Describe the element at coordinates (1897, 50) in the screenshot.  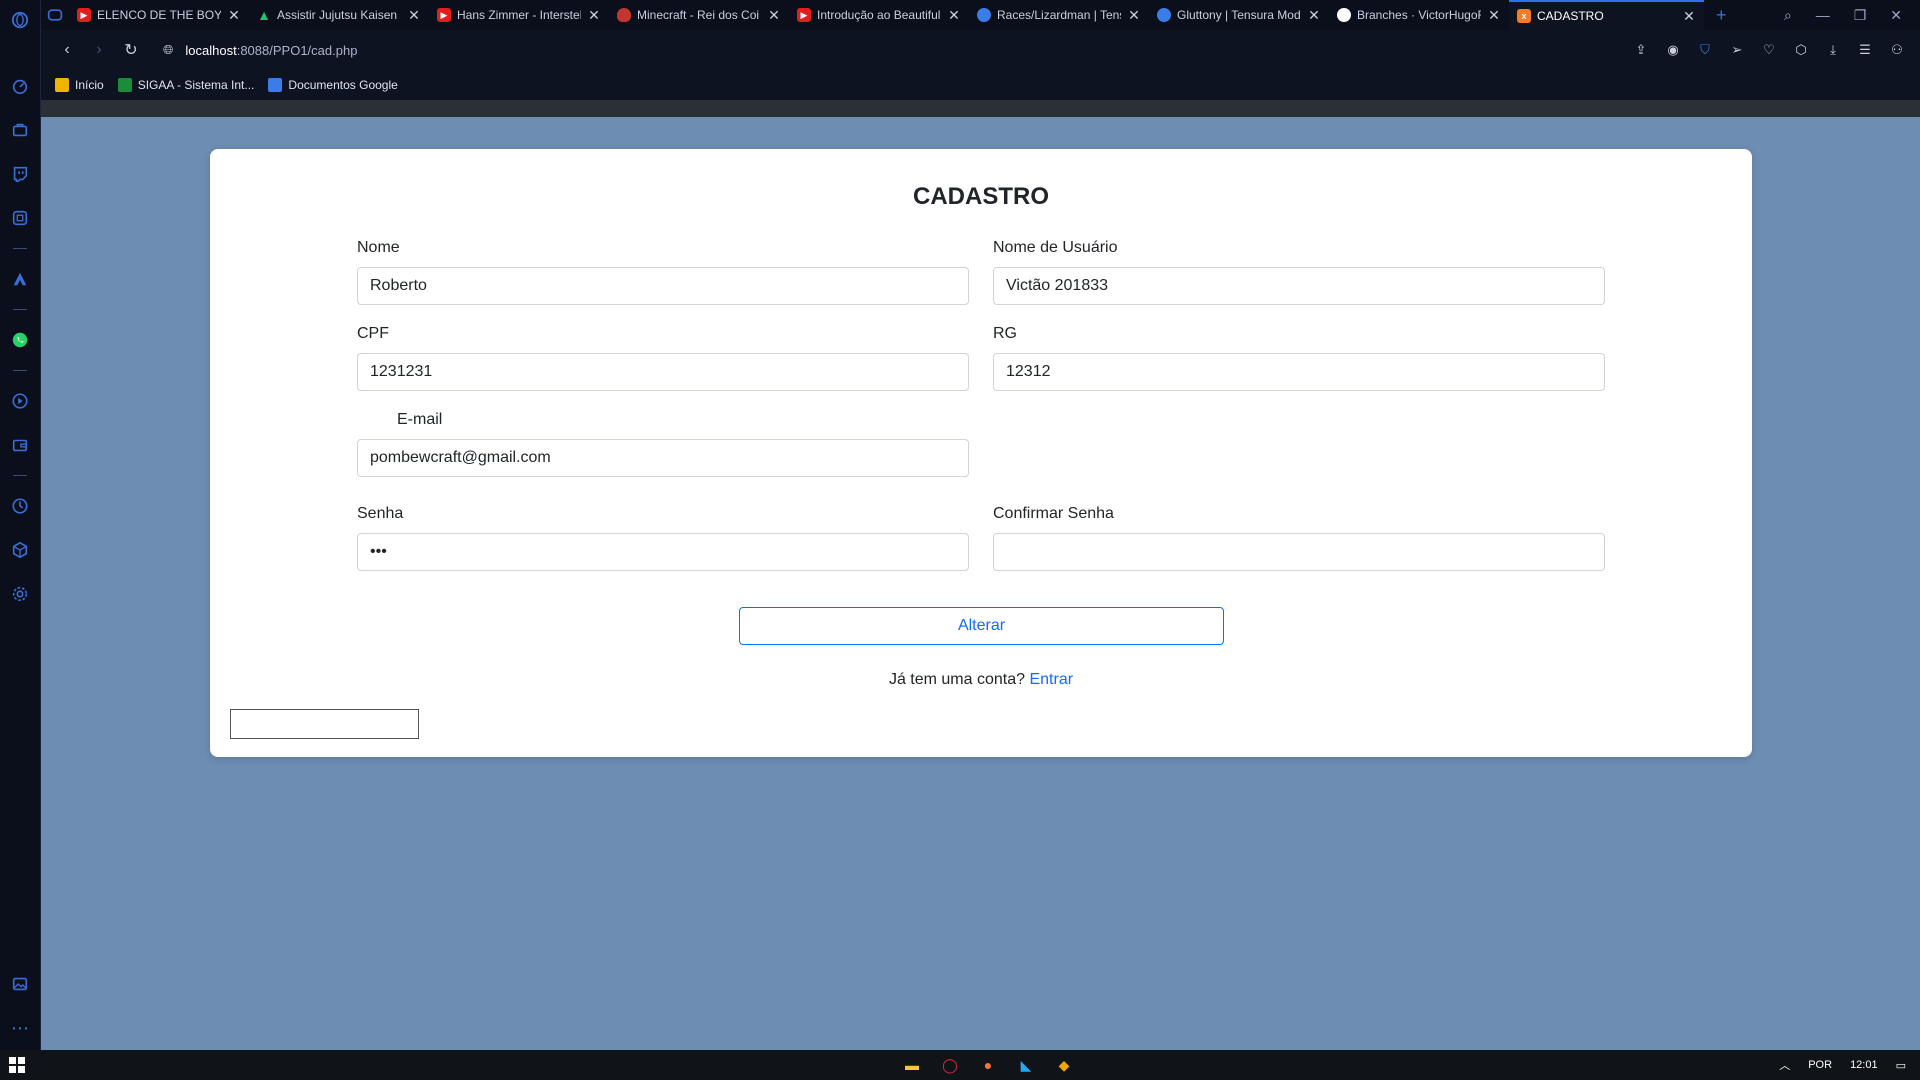
I see `profile-icon: ⚇` at that location.